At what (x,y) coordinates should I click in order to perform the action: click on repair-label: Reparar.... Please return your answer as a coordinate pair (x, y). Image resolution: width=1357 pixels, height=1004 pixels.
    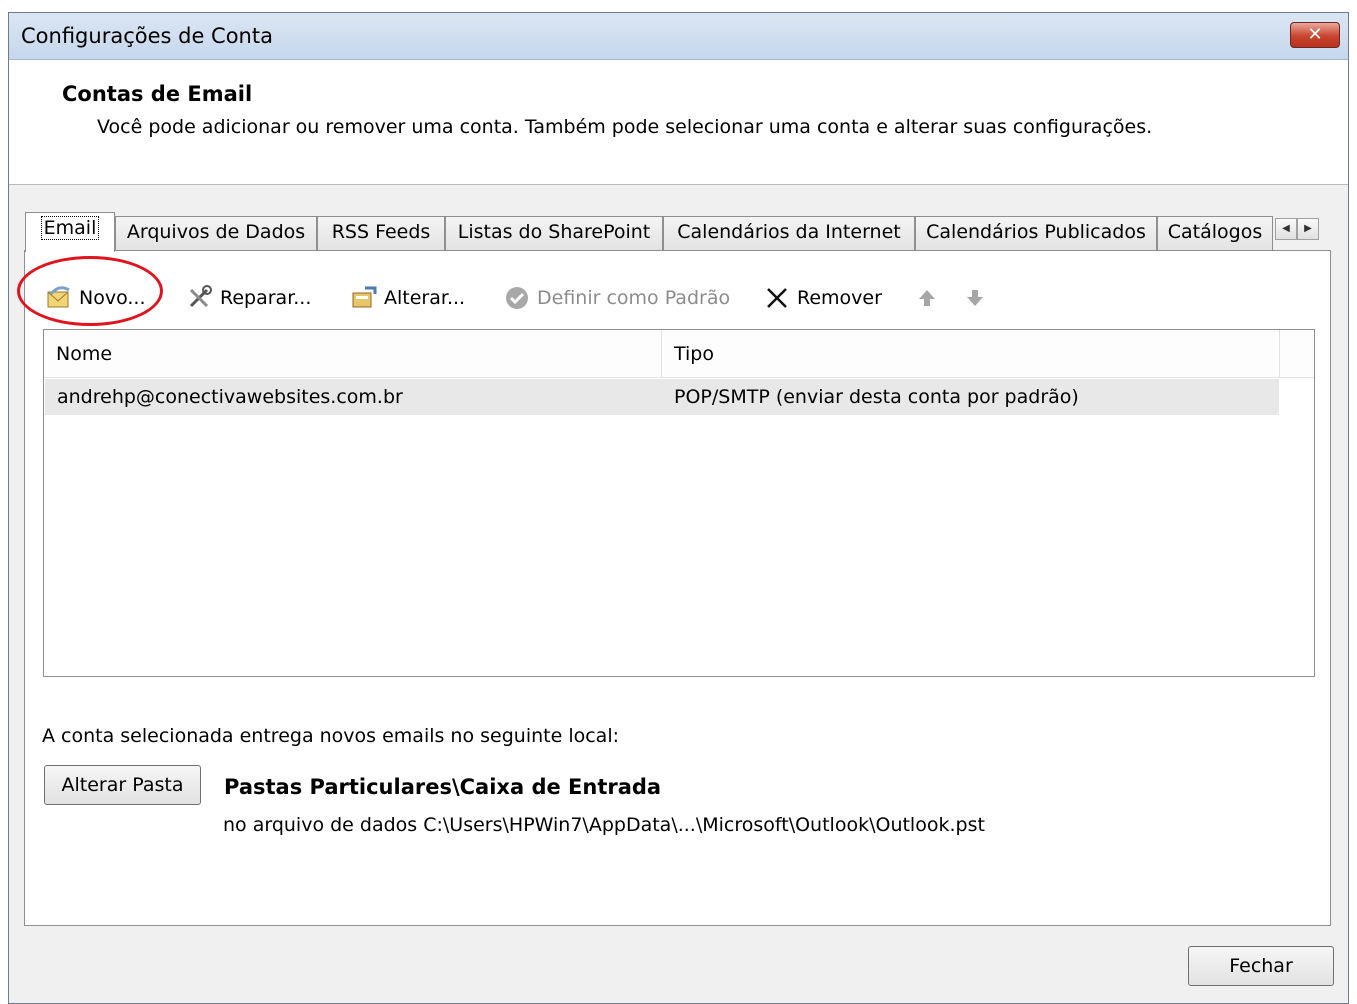
    Looking at the image, I should click on (266, 298).